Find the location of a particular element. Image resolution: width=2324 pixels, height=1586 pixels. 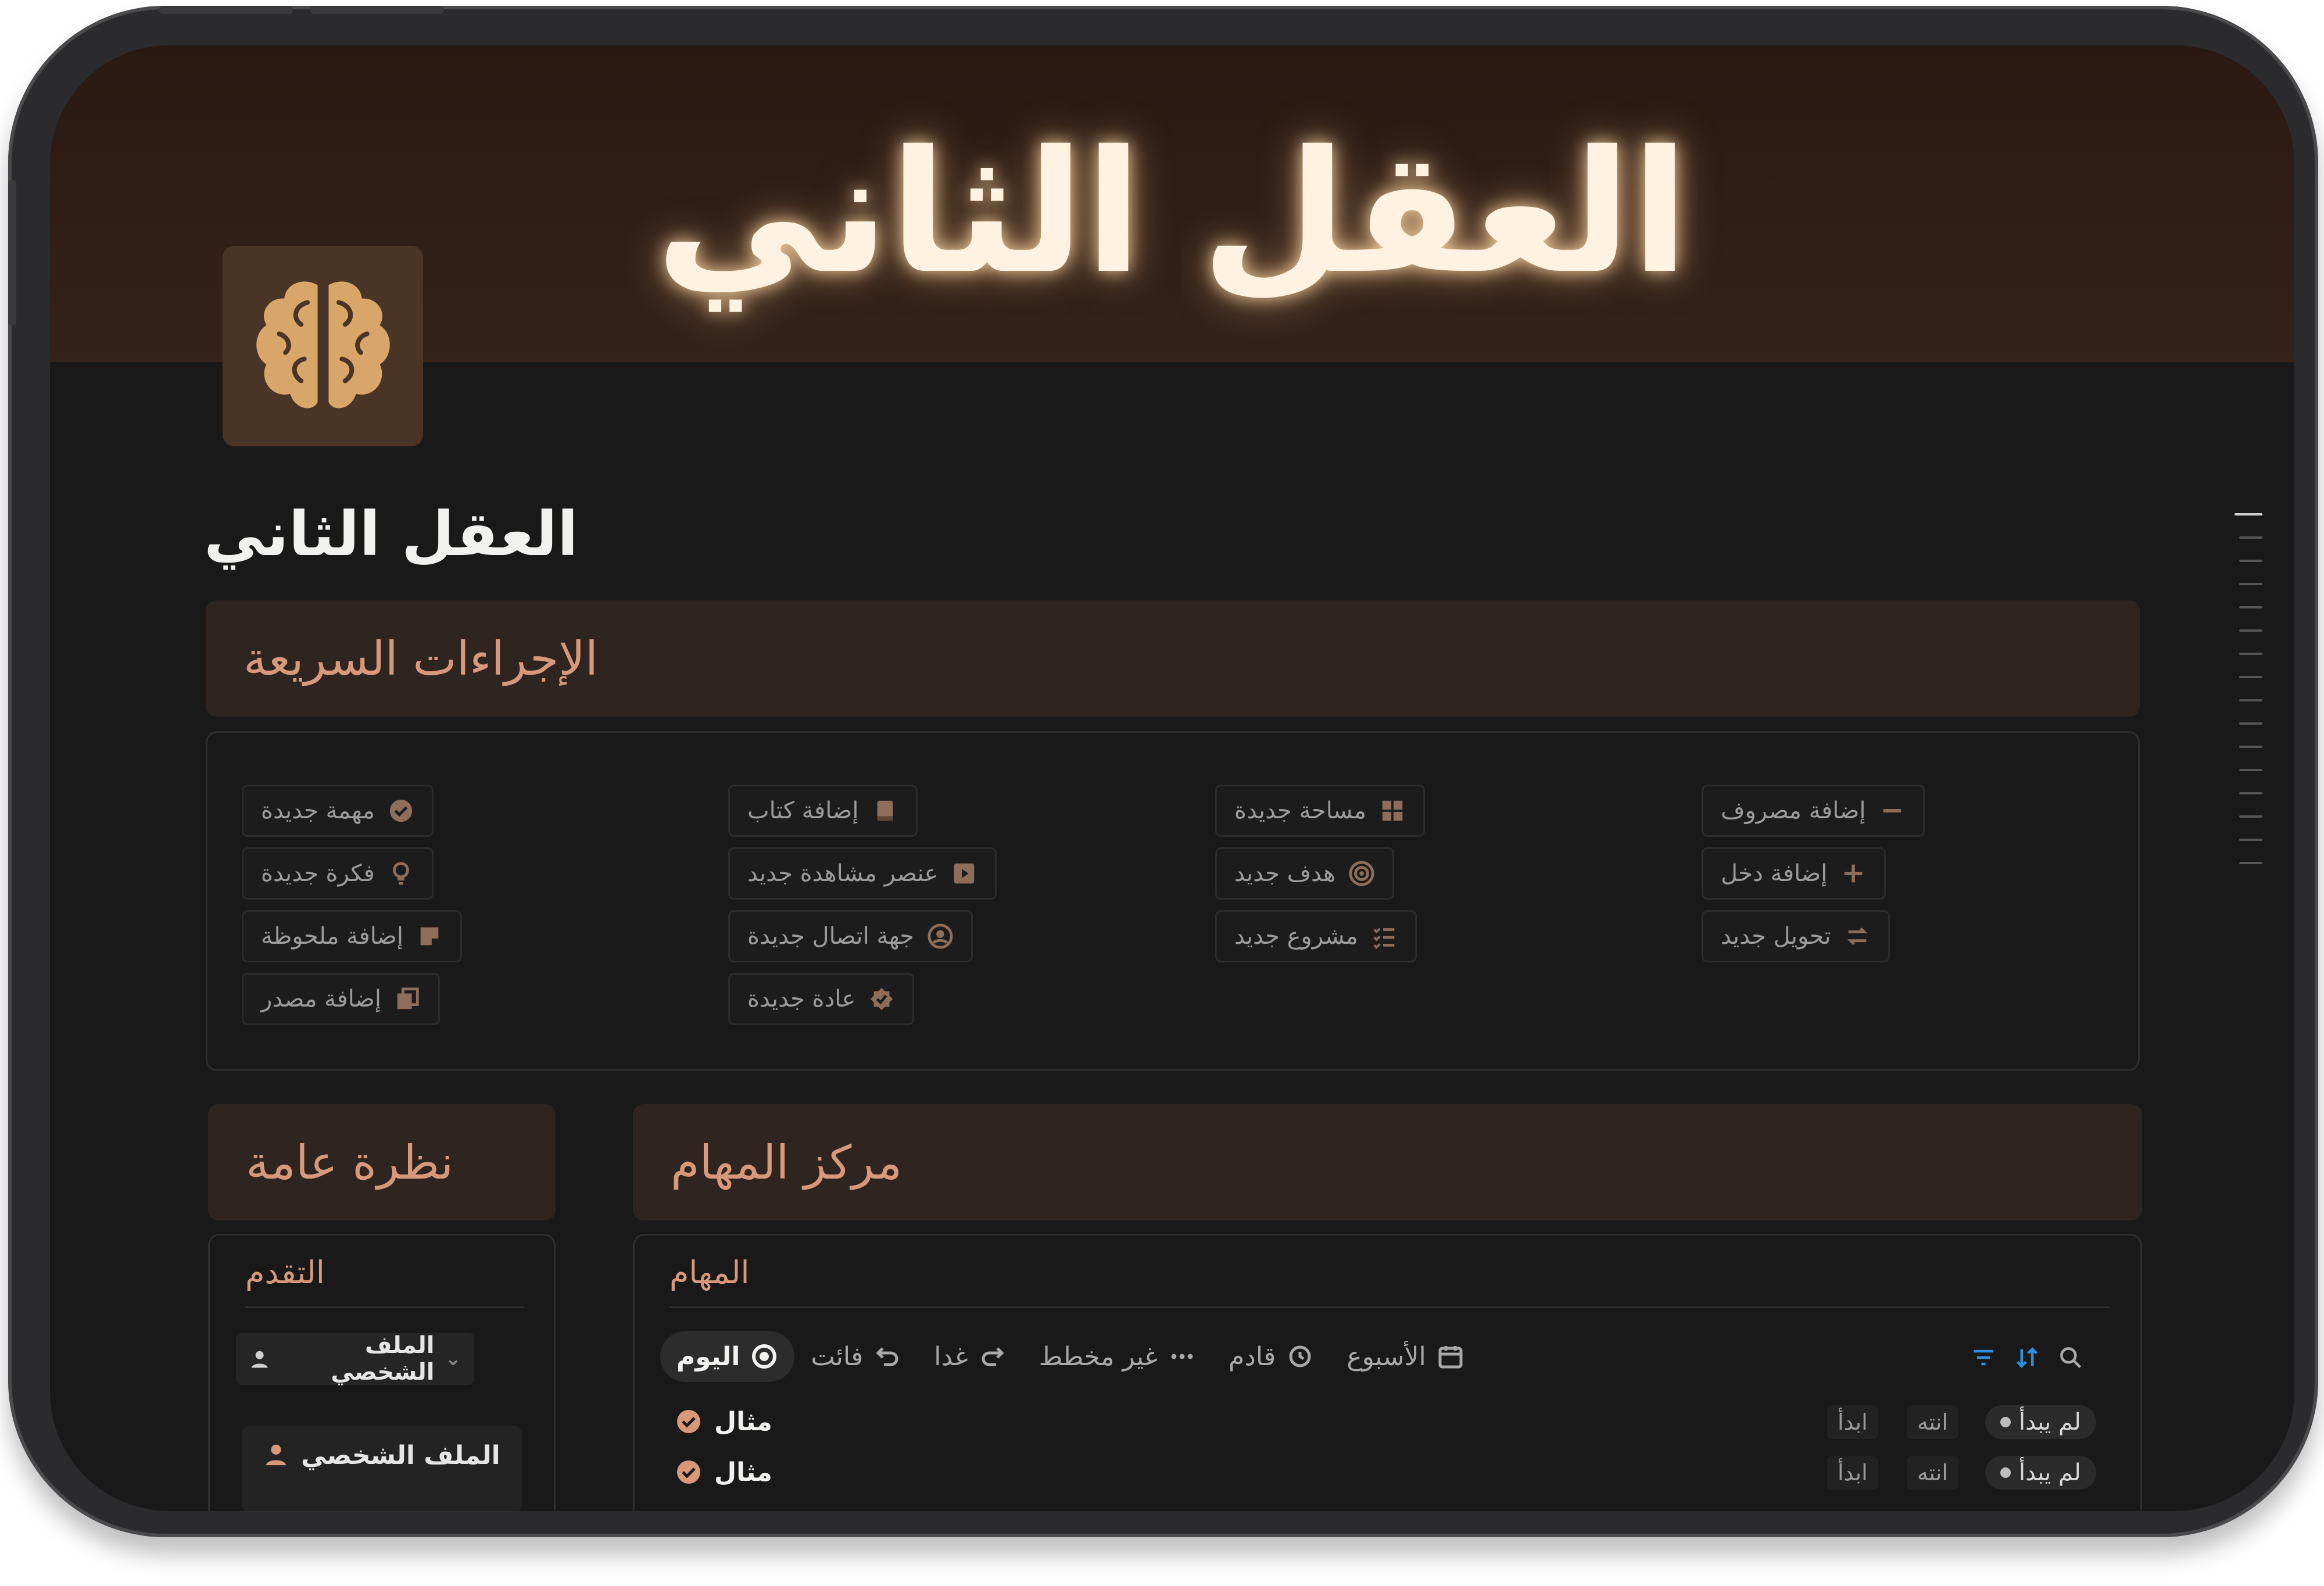

tab-unplanned: غير مخطط is located at coordinates (1117, 1356).